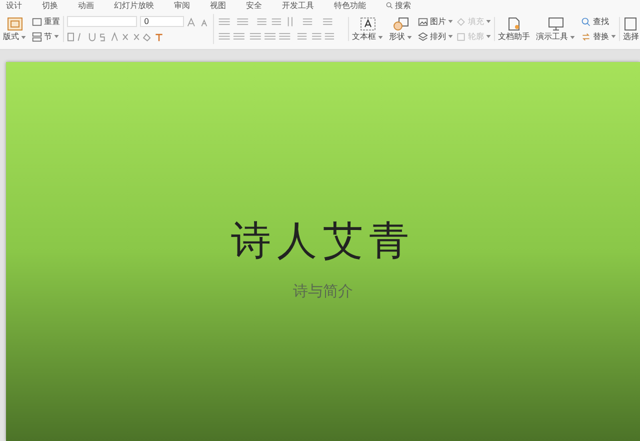  What do you see at coordinates (218, 6) in the screenshot?
I see `ribbon-tab: 视图` at bounding box center [218, 6].